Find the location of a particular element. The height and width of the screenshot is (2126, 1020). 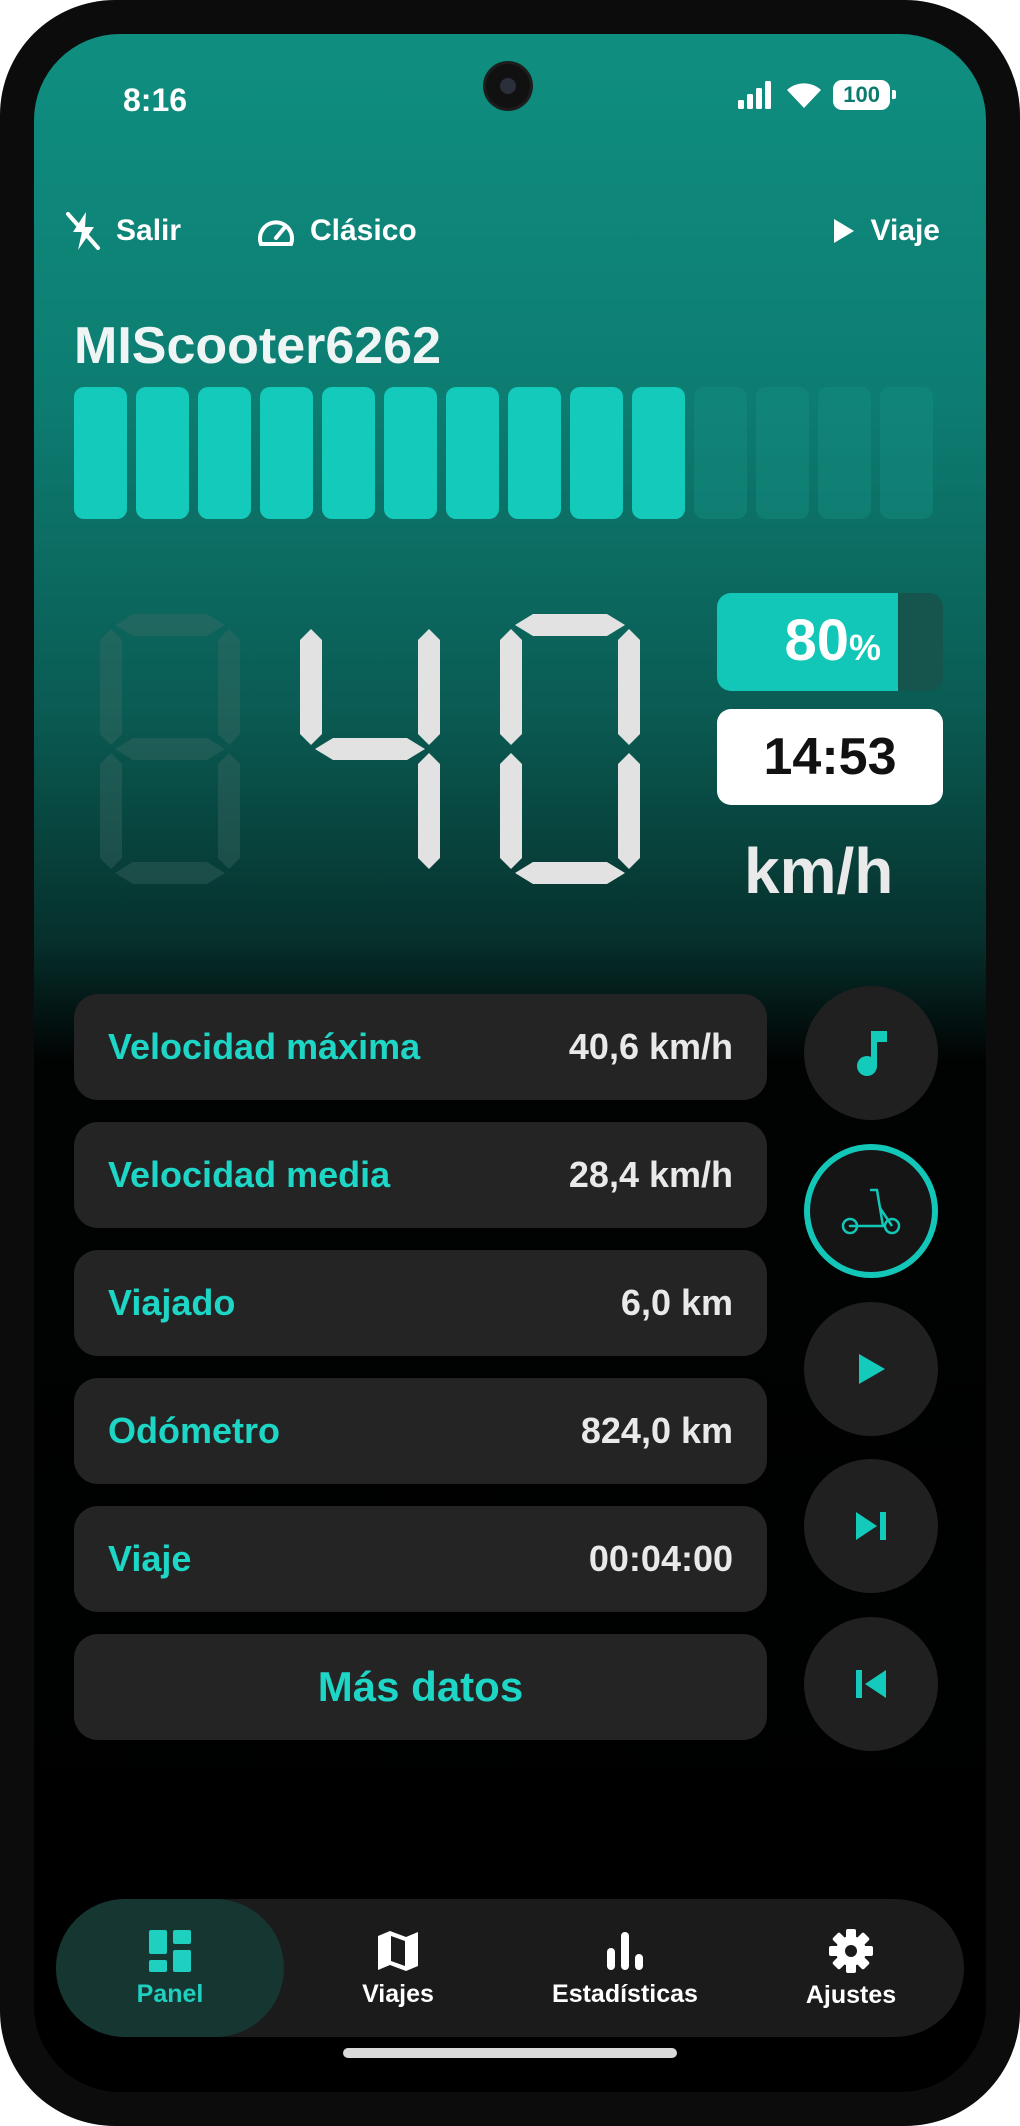

battery-percentage: 80% is located at coordinates (830, 642).